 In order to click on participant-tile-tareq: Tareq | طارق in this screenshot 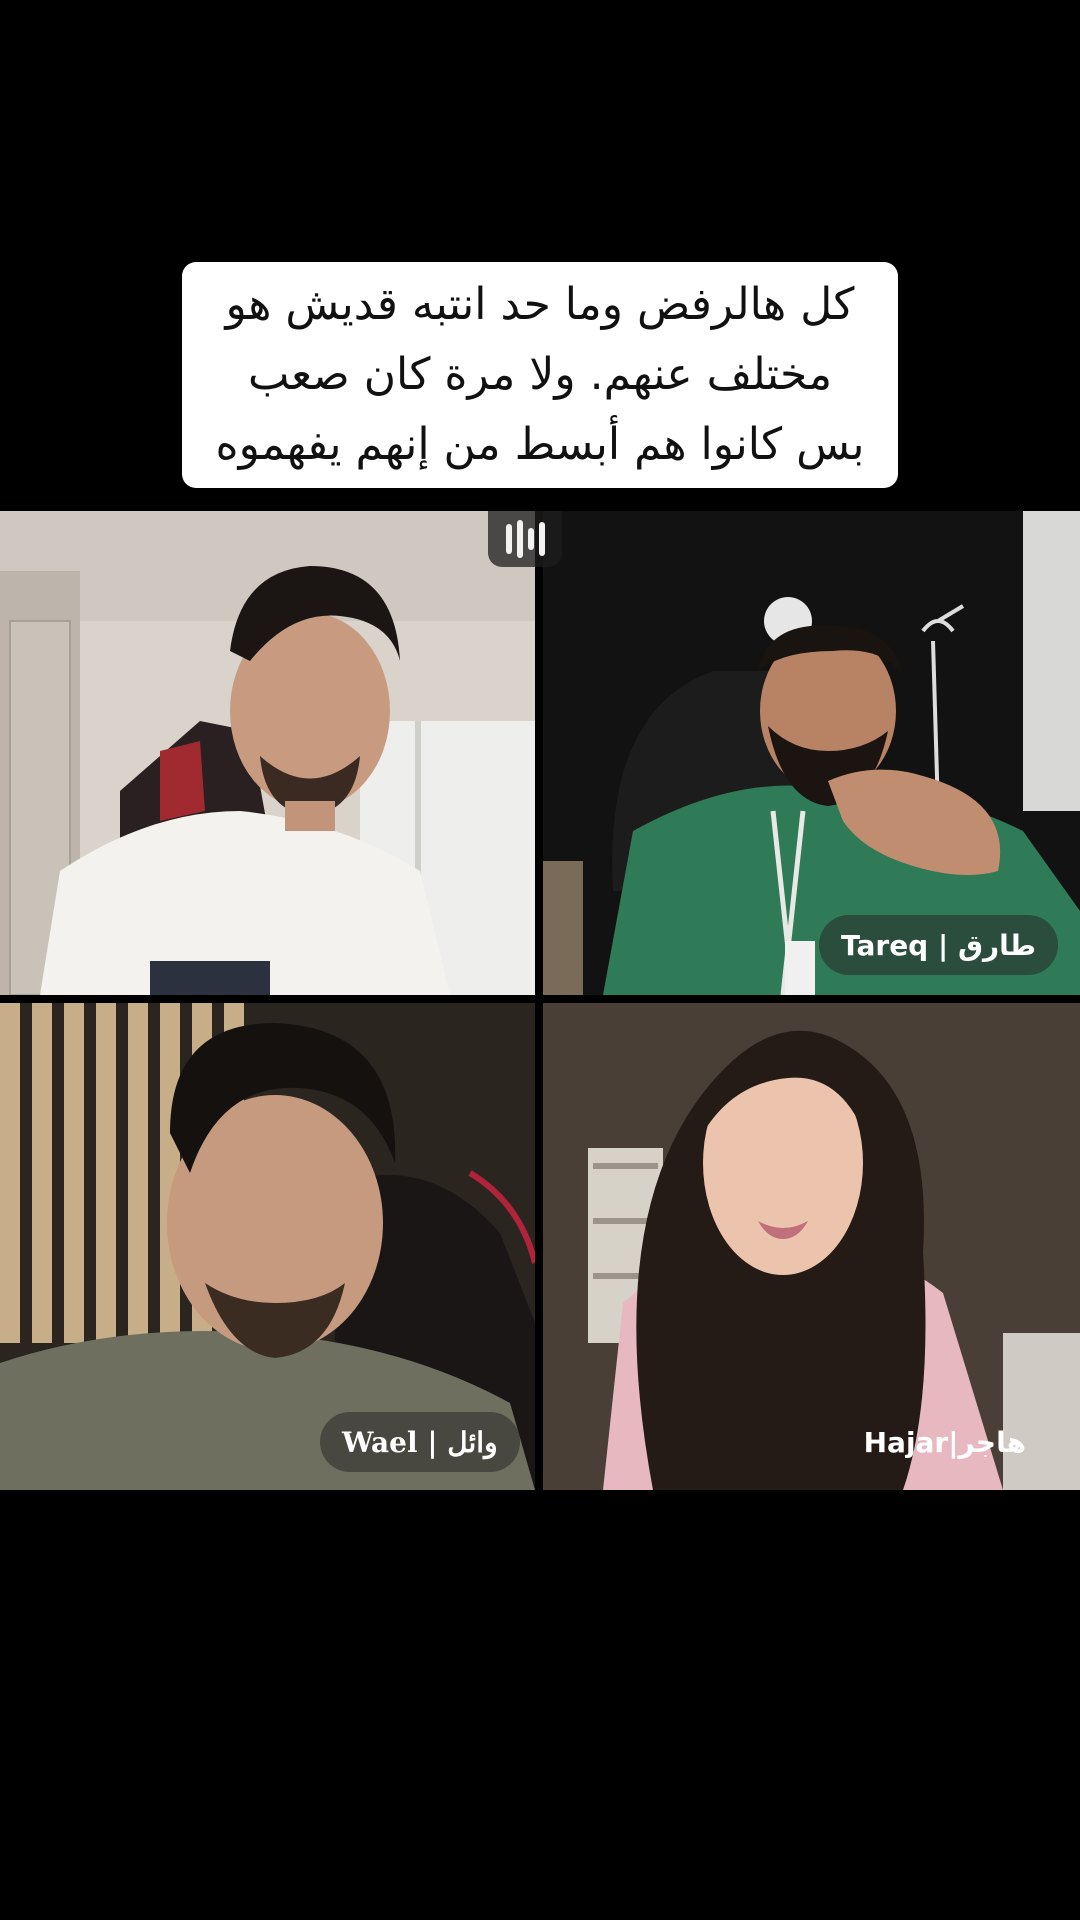, I will do `click(811, 753)`.